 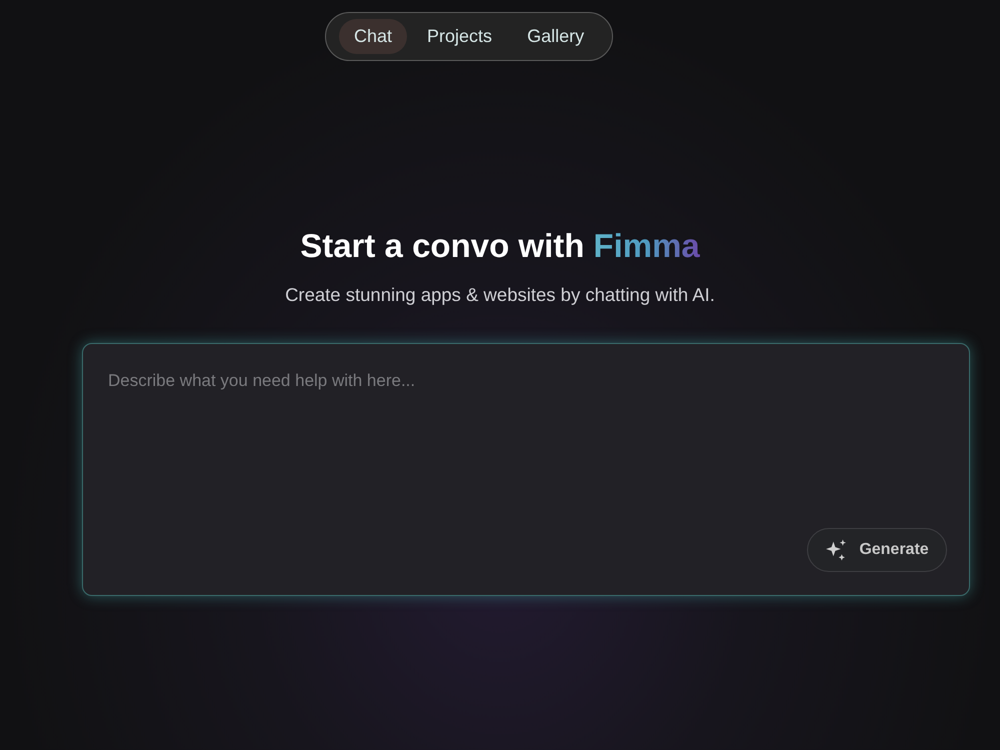 What do you see at coordinates (442, 246) in the screenshot?
I see `heading-text: Start a convo with` at bounding box center [442, 246].